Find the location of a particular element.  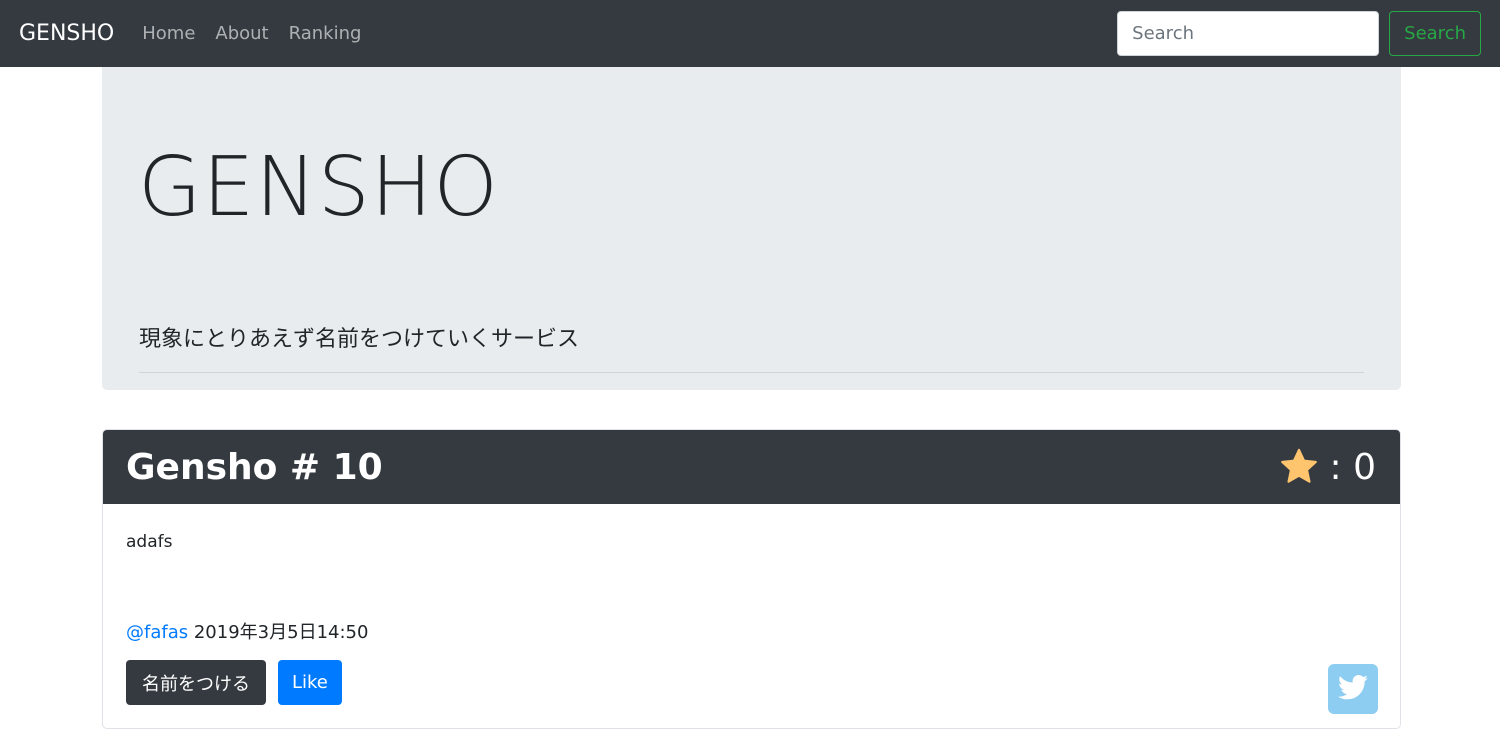

brand-logo: GENSHO is located at coordinates (66, 33).